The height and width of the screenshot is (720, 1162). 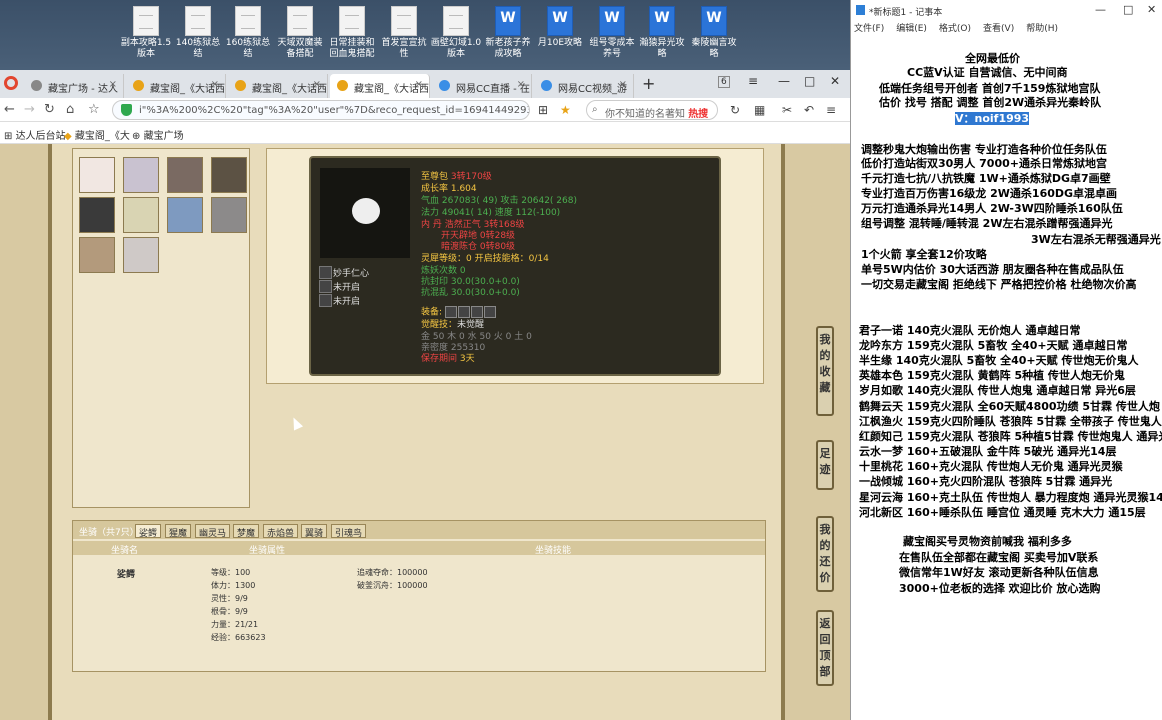 What do you see at coordinates (97, 134) in the screenshot?
I see `bookmark-item: ◆ 藏宝阁_《大` at bounding box center [97, 134].